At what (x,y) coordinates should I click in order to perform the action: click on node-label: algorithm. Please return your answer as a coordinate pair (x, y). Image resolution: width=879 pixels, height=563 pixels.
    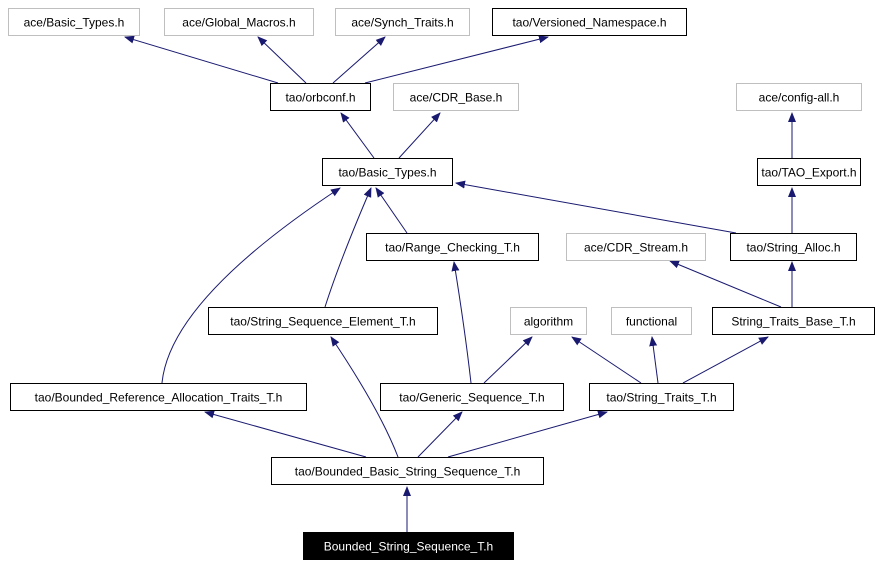
    Looking at the image, I should click on (548, 322).